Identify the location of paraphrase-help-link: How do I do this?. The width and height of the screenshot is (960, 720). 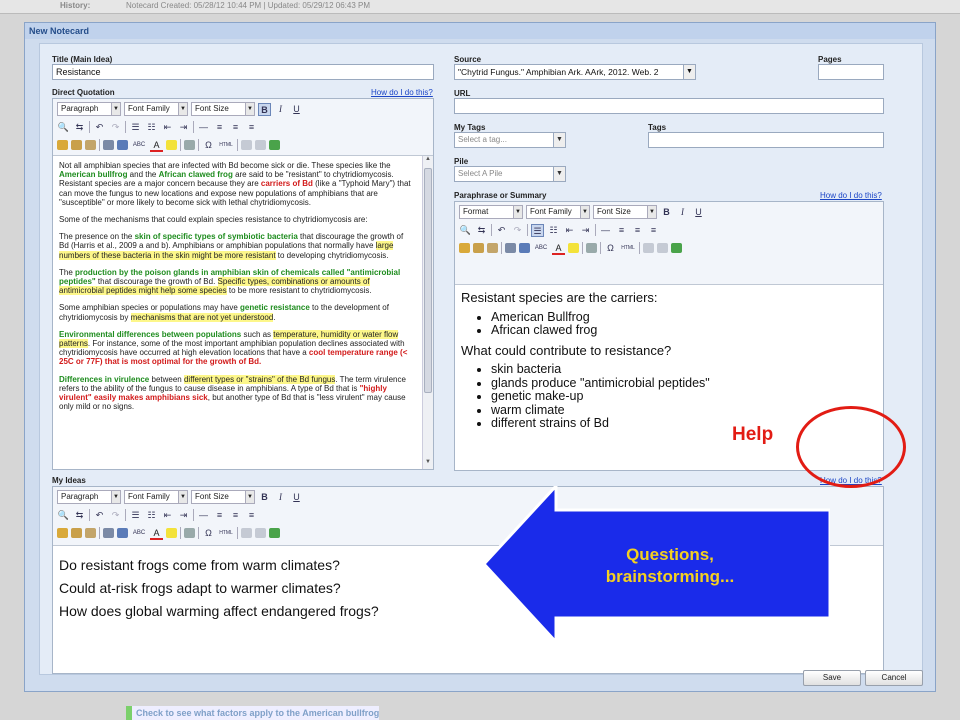
(851, 195).